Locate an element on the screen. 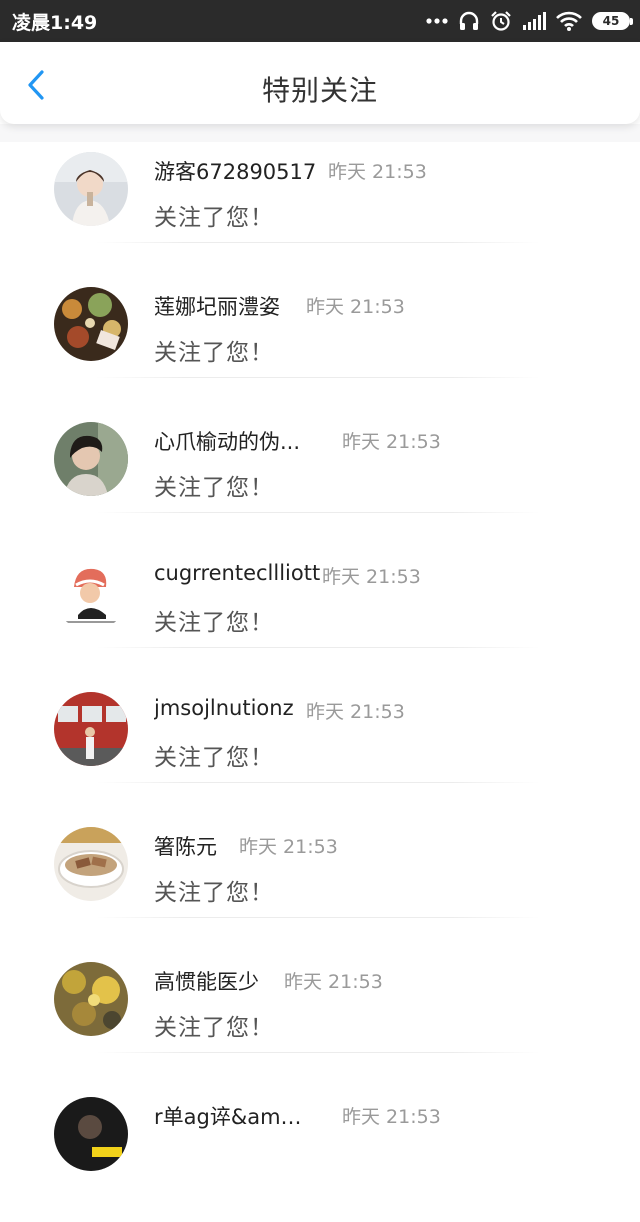 The width and height of the screenshot is (640, 1222). app-header: 特别关注 is located at coordinates (320, 83).